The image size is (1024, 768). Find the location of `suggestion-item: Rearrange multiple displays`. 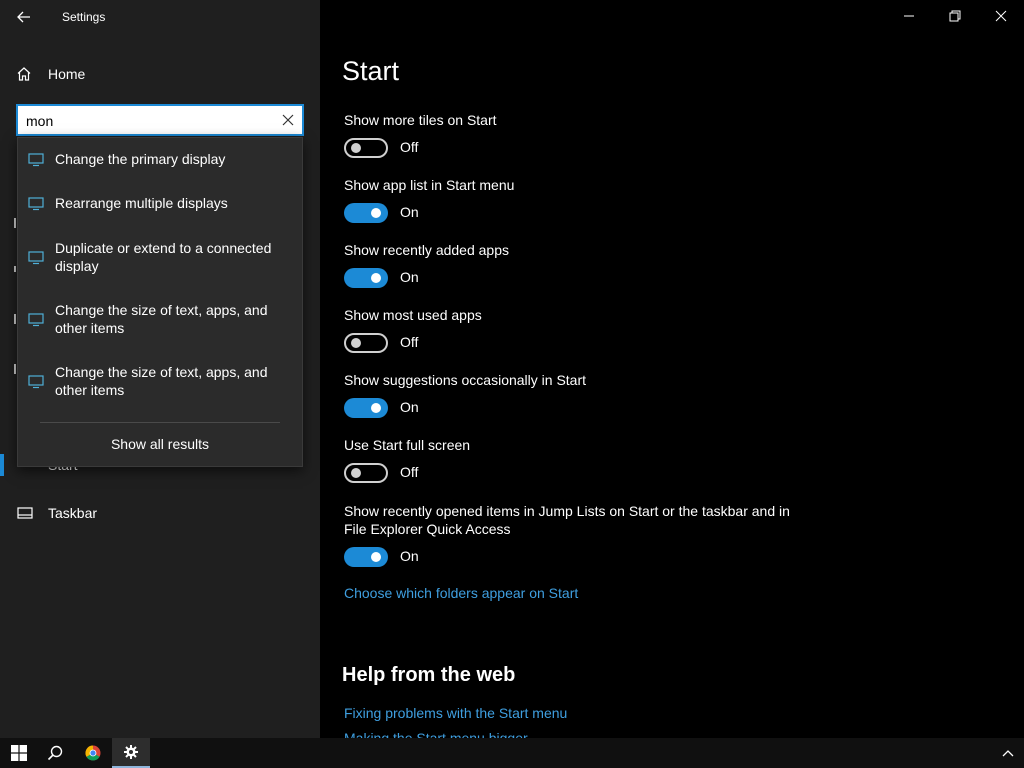

suggestion-item: Rearrange multiple displays is located at coordinates (160, 214).